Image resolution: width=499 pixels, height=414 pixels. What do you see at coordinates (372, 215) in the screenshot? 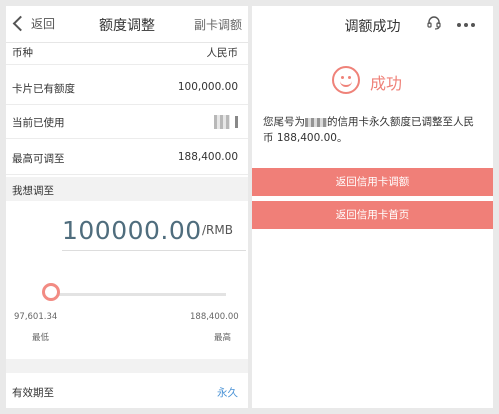
I see `back-to-home-button: 返回信用卡首页` at bounding box center [372, 215].